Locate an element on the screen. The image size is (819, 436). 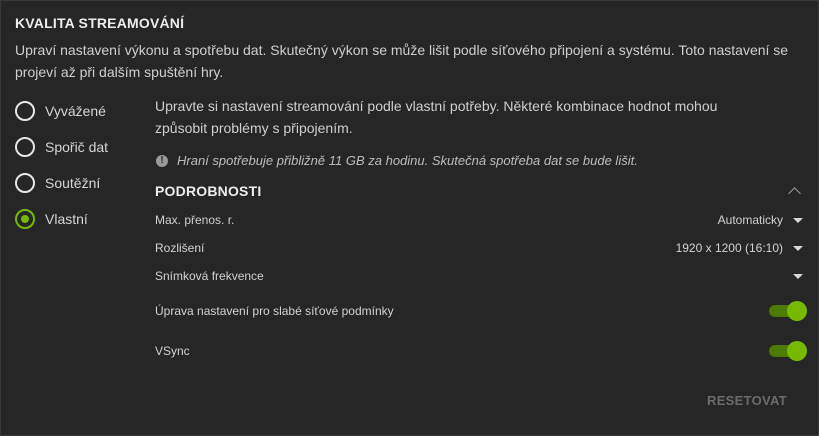
bitrate-label: Max. přenos. r. is located at coordinates (195, 220).